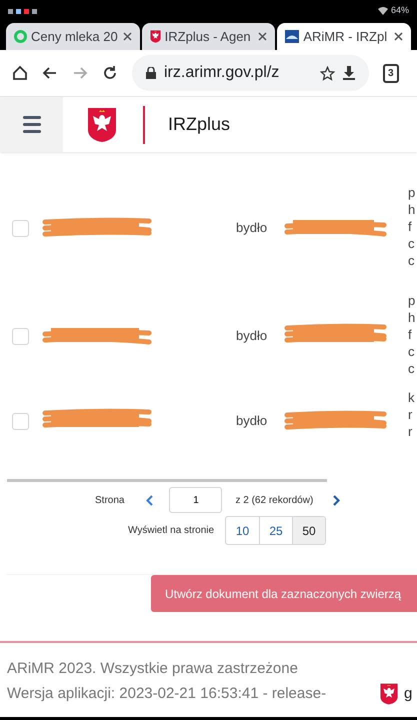 The image size is (417, 720). Describe the element at coordinates (153, 669) in the screenshot. I see `copyright-text: ARiMR 2023. Wszystkie prawa zastrzeżone` at that location.